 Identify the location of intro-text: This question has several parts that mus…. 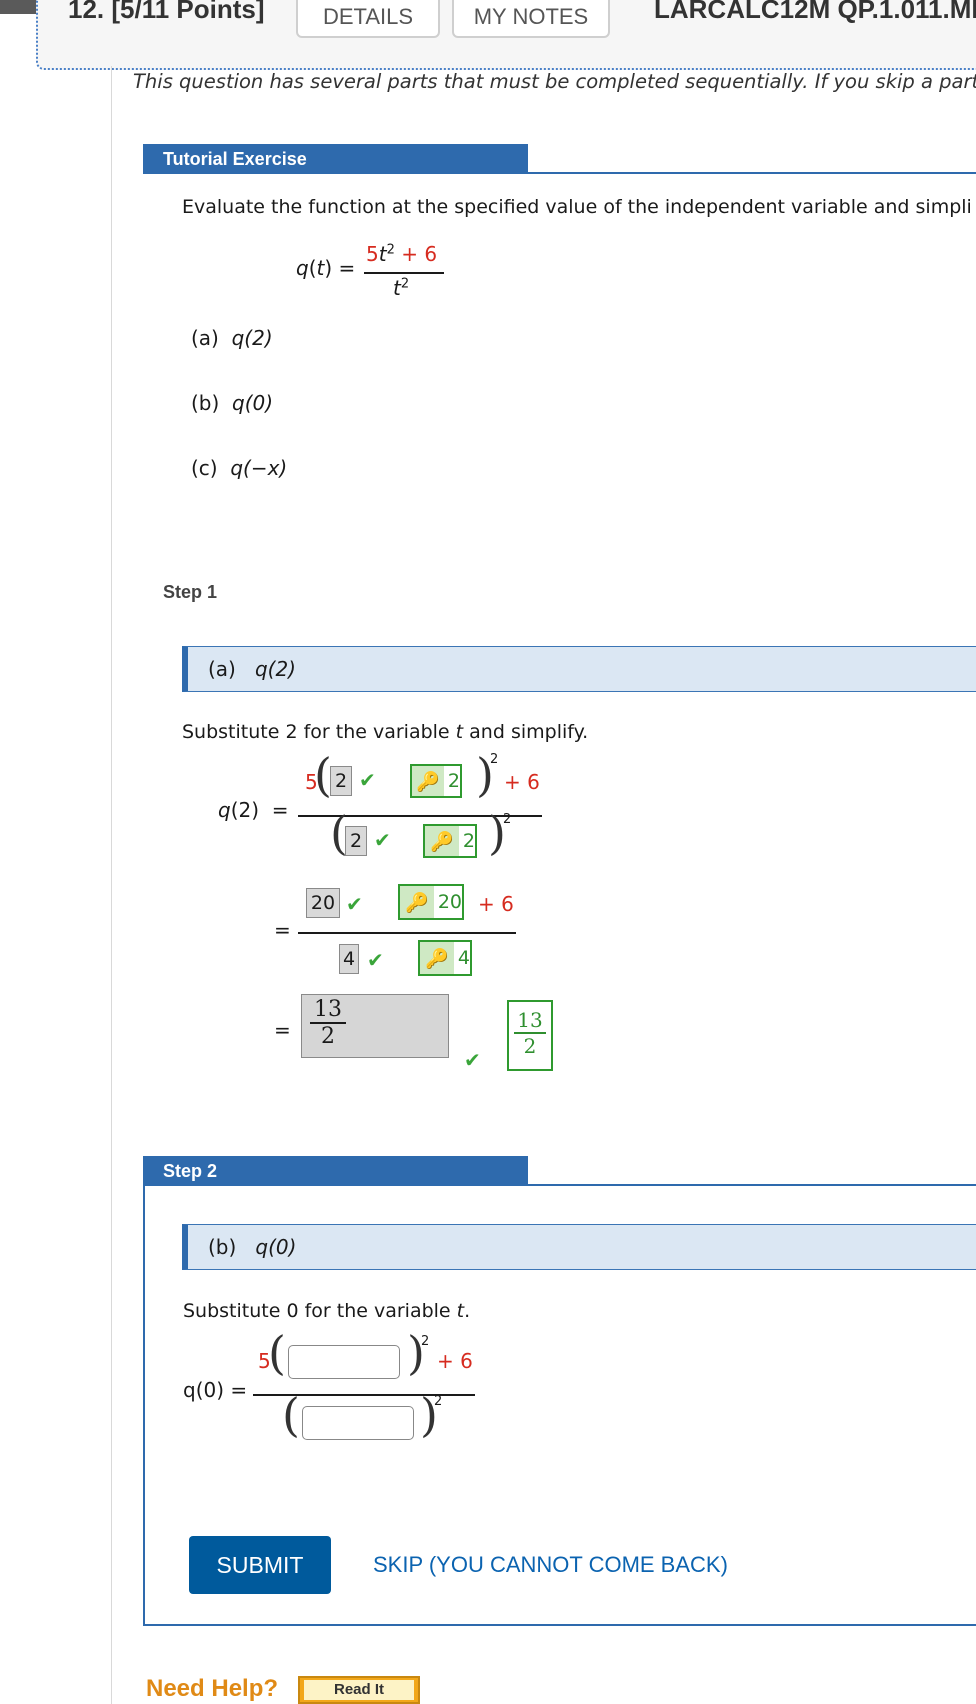
(554, 81).